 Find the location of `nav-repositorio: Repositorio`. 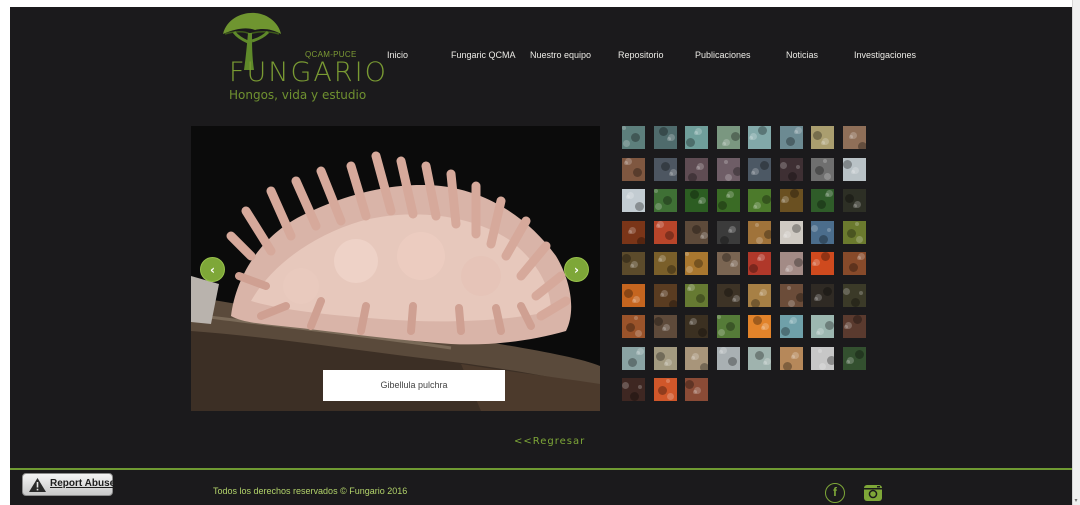

nav-repositorio: Repositorio is located at coordinates (641, 55).